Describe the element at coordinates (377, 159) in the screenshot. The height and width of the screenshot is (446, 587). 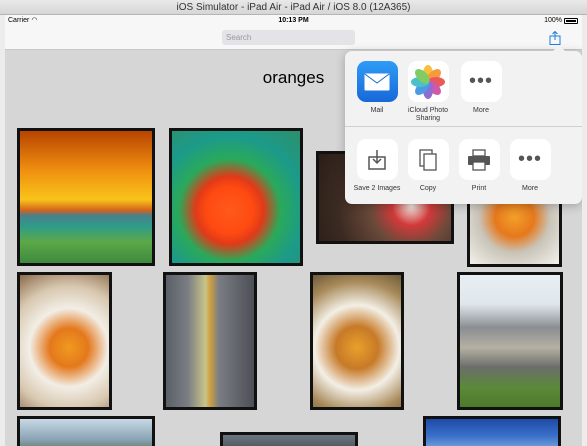
I see `save-images-icon` at that location.